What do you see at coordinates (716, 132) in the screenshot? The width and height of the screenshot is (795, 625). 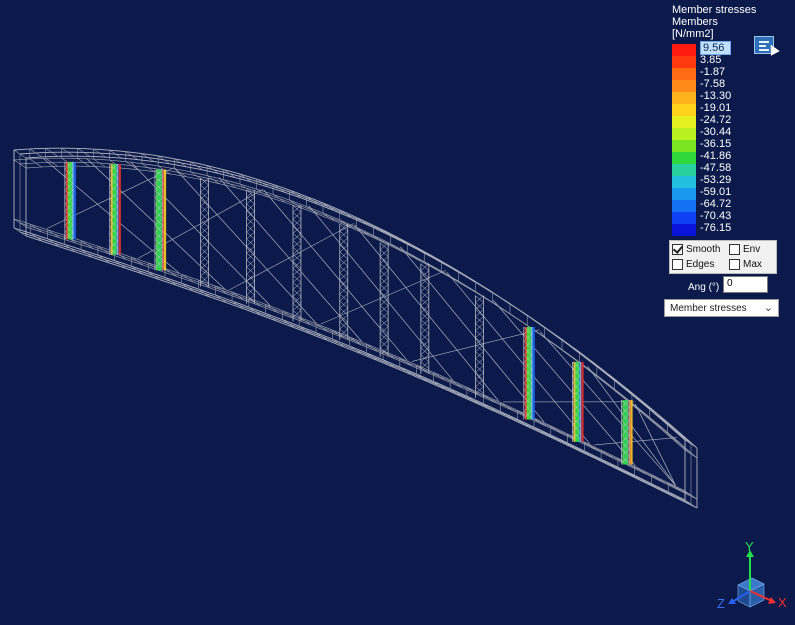 I see `legend-value: -30.44` at bounding box center [716, 132].